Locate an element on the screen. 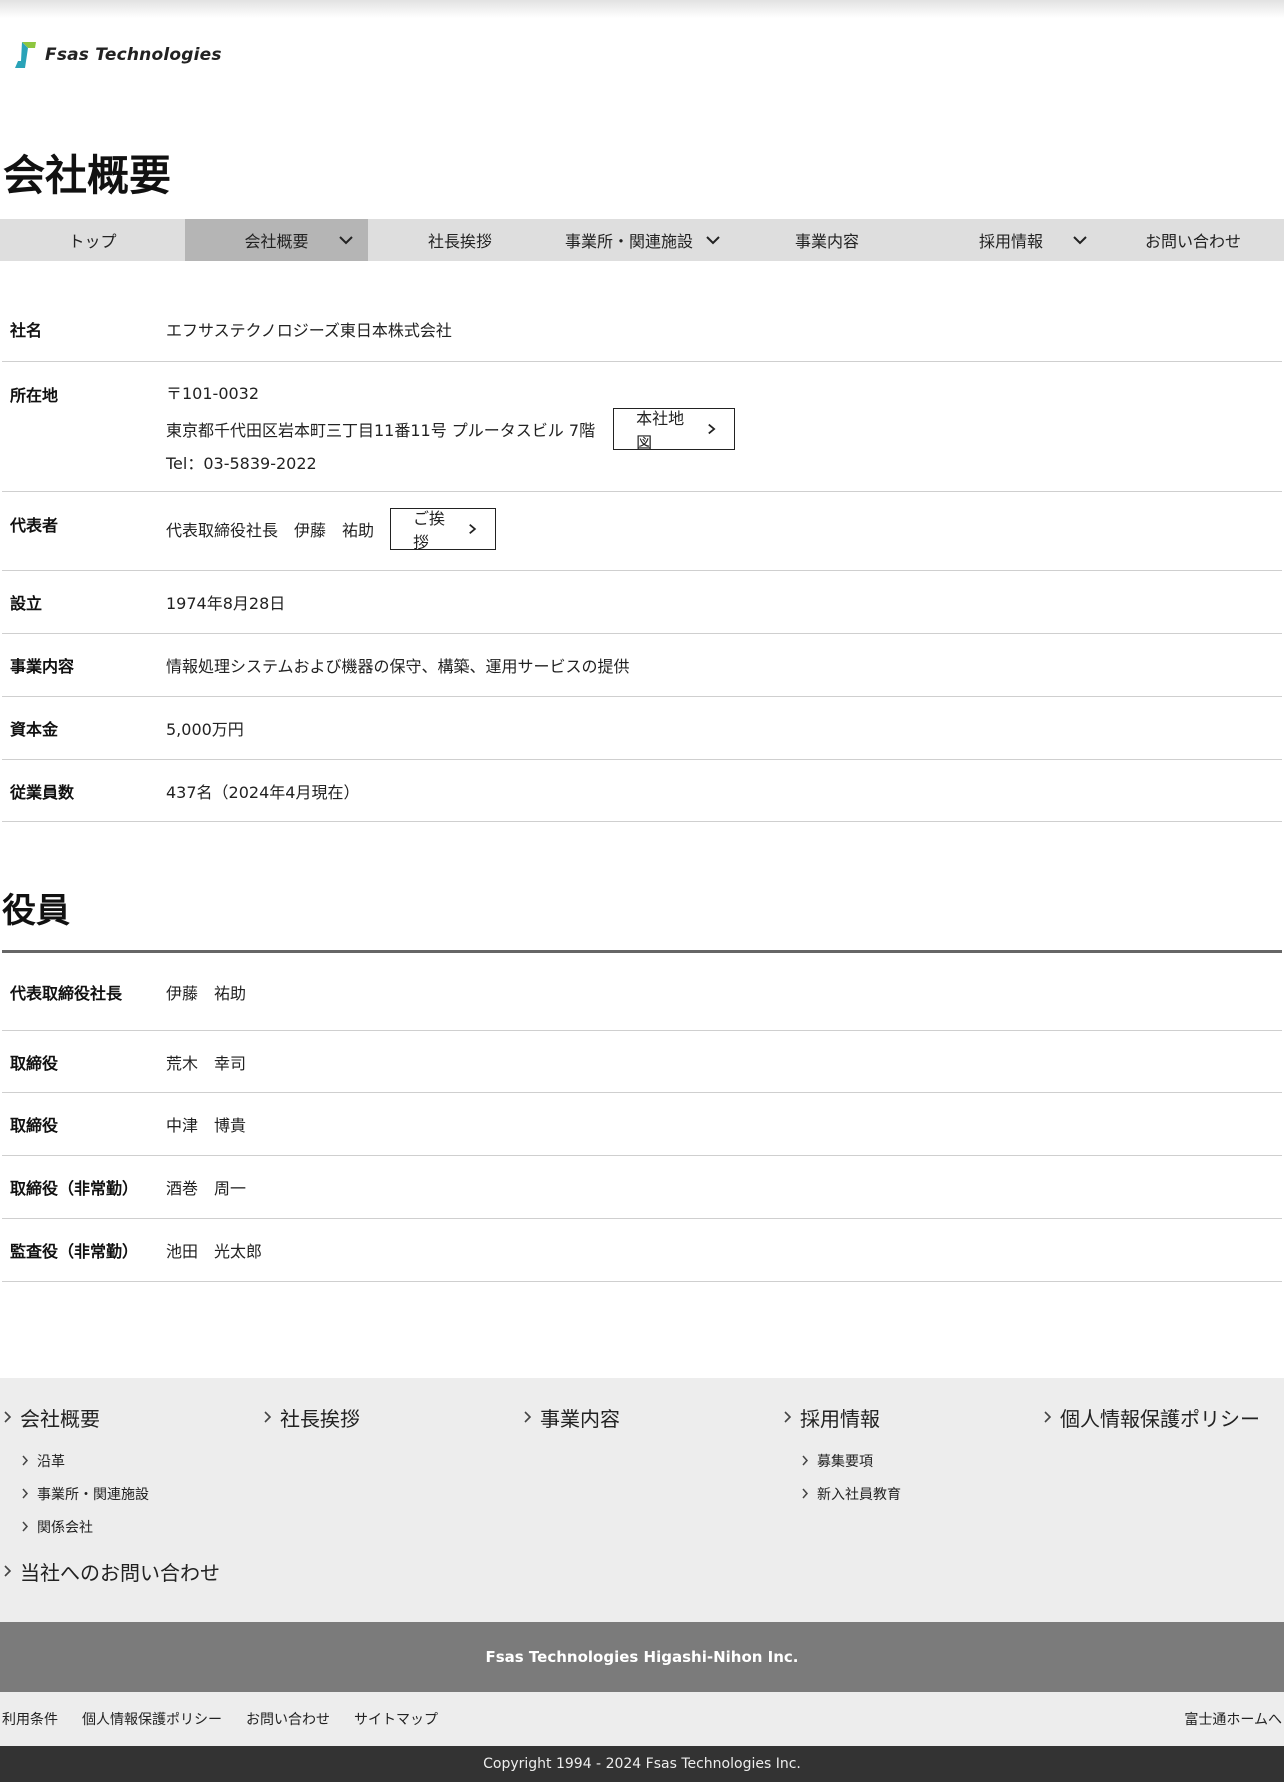  footer-links: 利用条件 個人情報保護ポリシー お問い合わせ サイトマップ 富士通ホームへ is located at coordinates (642, 1719).